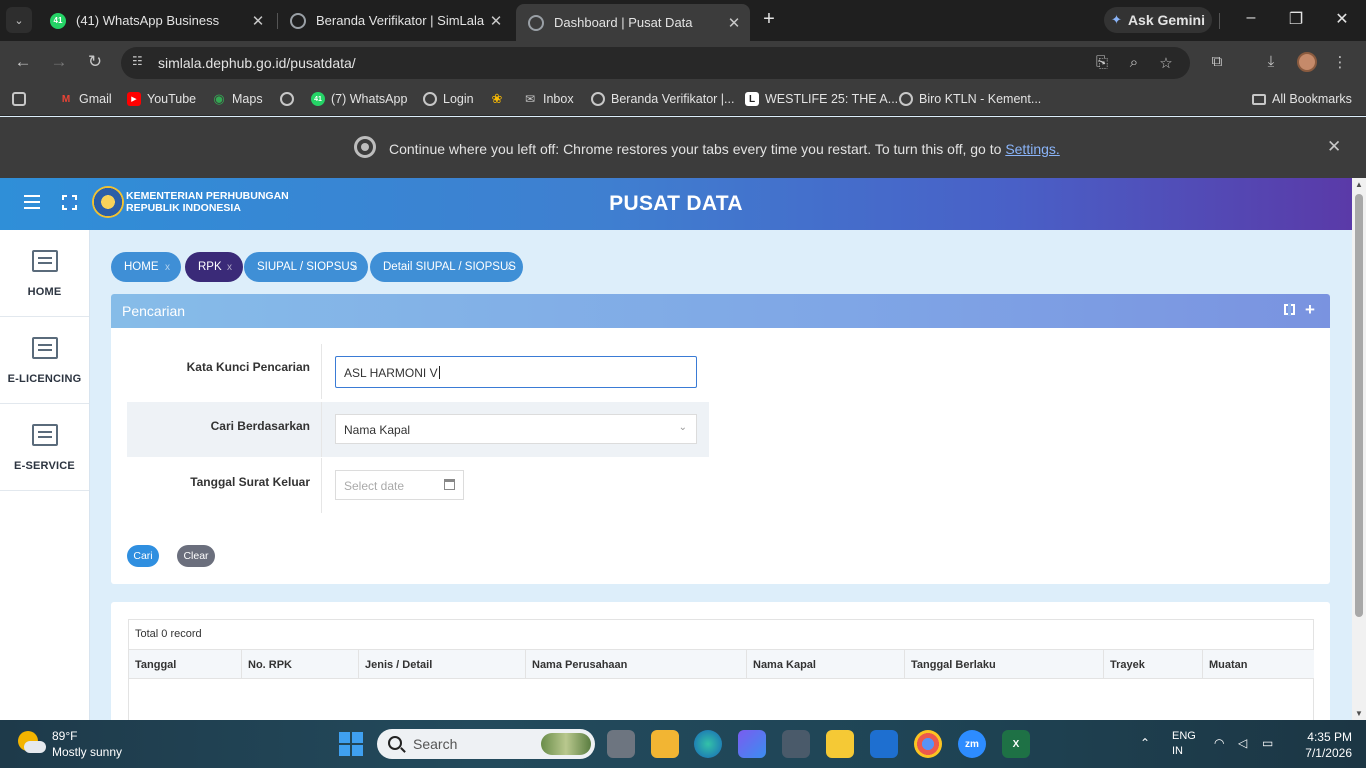 This screenshot has height=768, width=1366. What do you see at coordinates (752, 744) in the screenshot?
I see `copilot-icon` at bounding box center [752, 744].